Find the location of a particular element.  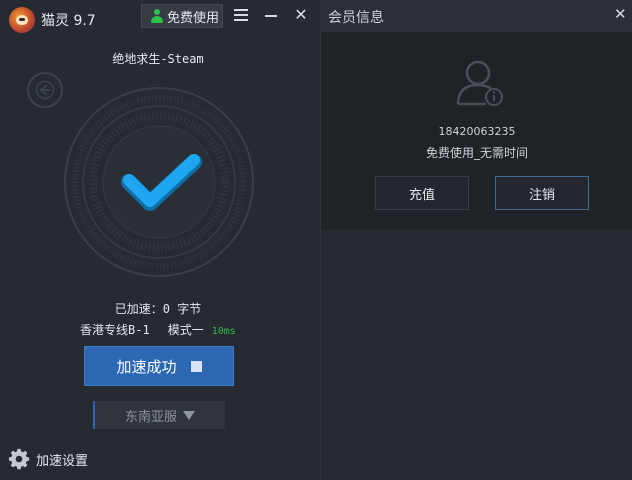

game-title: 绝地求生-Steam is located at coordinates (158, 59).